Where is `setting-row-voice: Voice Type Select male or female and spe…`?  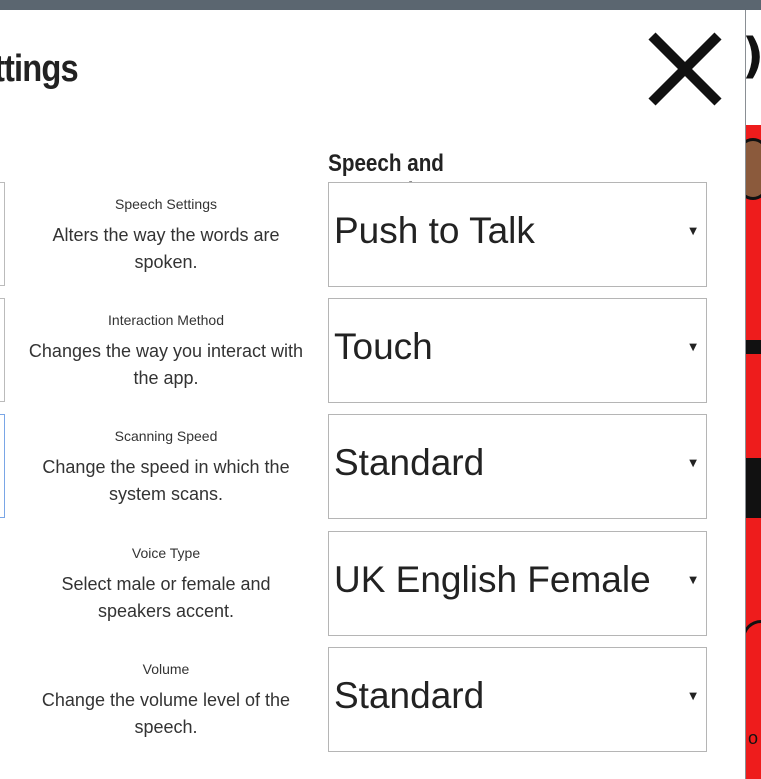
setting-row-voice: Voice Type Select male or female and spe… is located at coordinates (373, 584).